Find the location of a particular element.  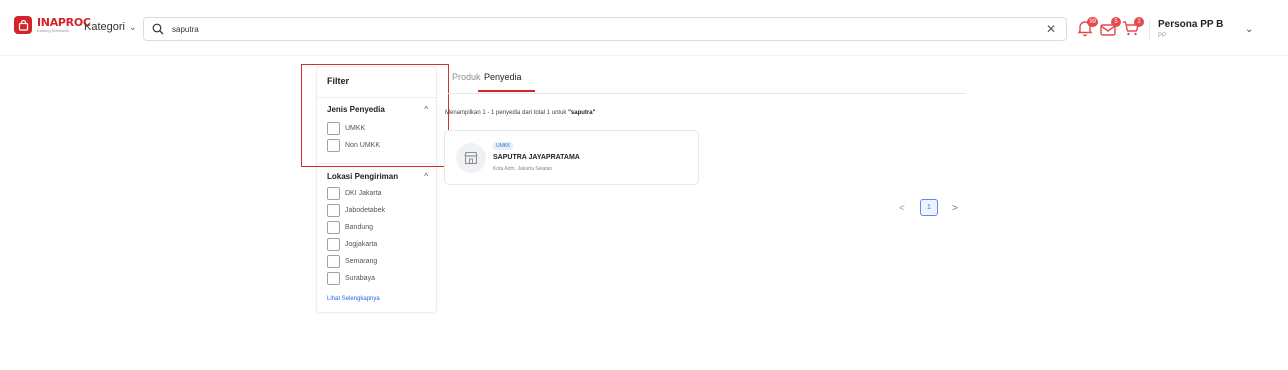

checkbox-surabaya: Surabaya is located at coordinates (351, 278).